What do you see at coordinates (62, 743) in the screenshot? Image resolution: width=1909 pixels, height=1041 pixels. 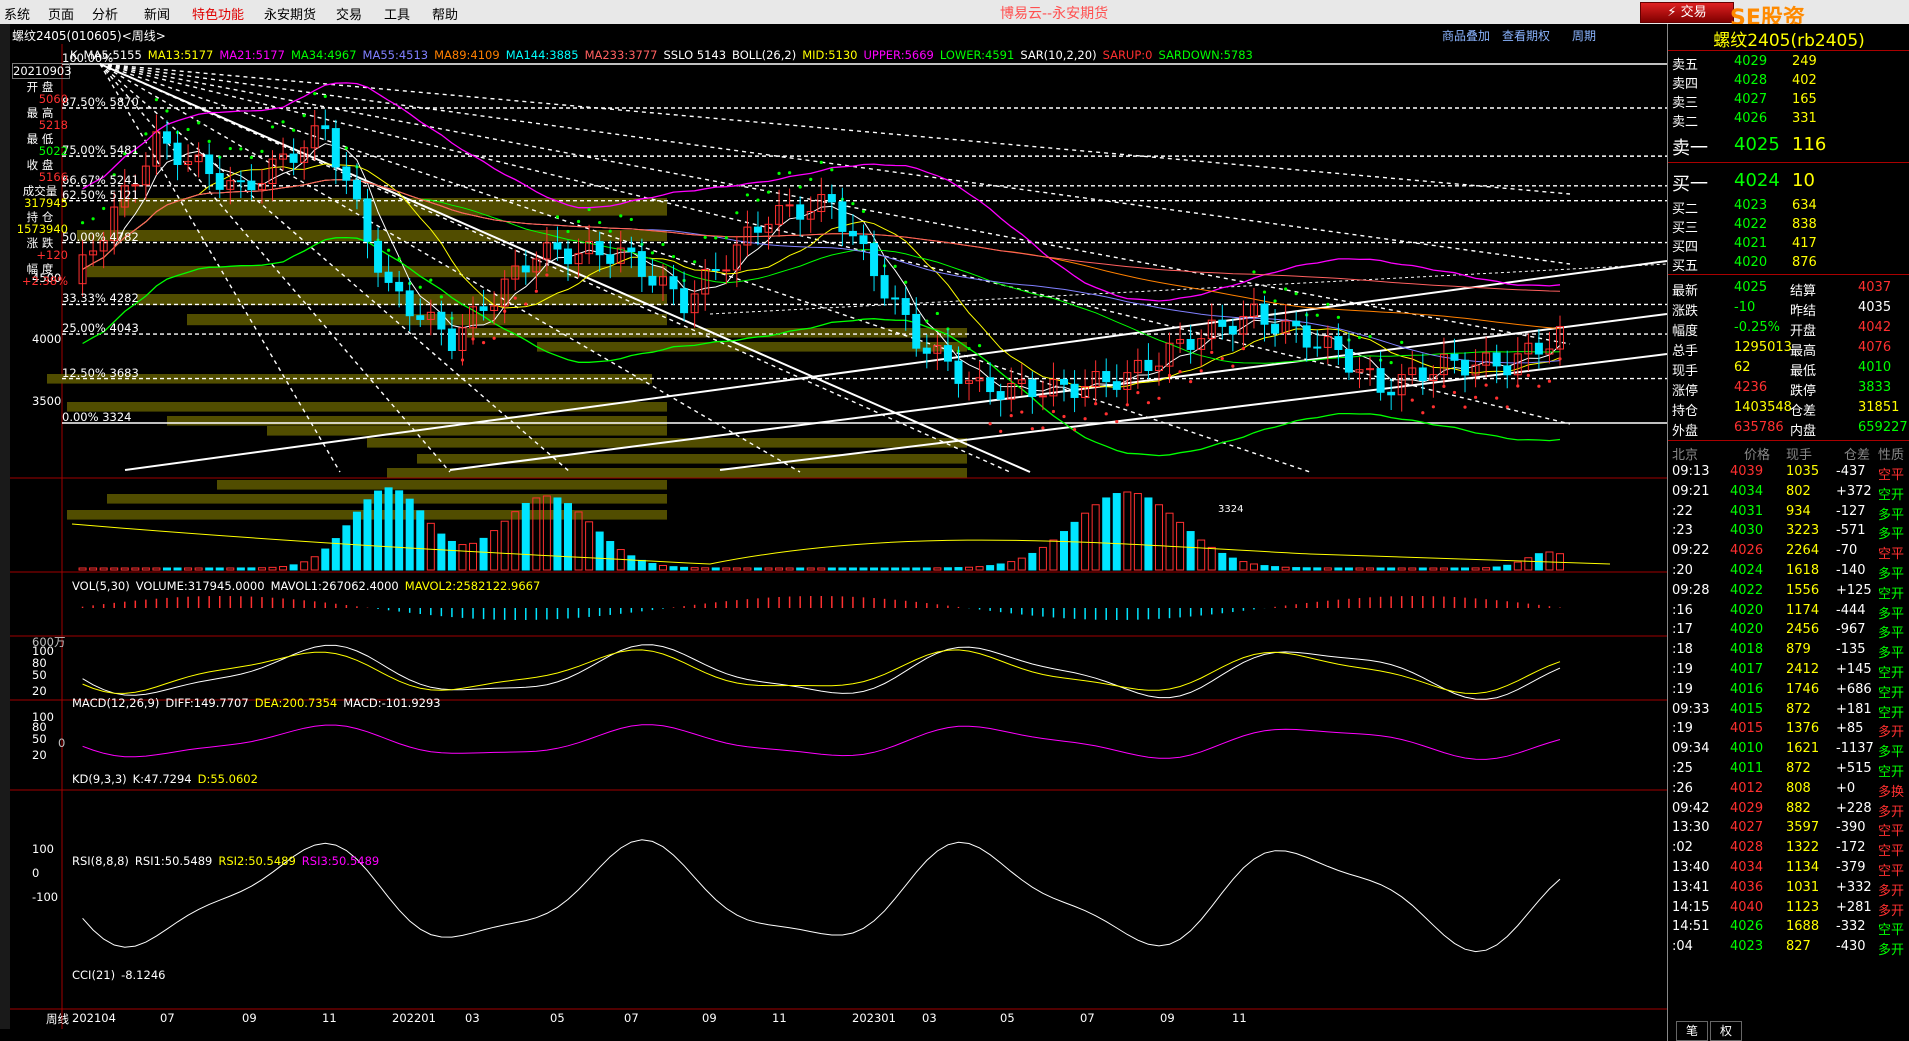 I see `macd-axis-label: 0` at bounding box center [62, 743].